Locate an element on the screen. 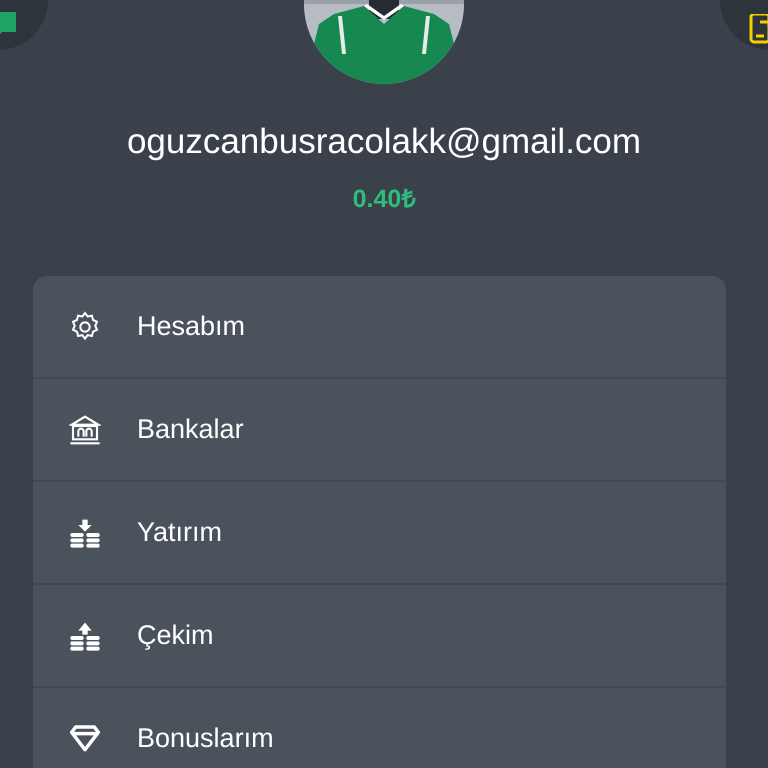  coins-down-arrow-icon is located at coordinates (85, 532).